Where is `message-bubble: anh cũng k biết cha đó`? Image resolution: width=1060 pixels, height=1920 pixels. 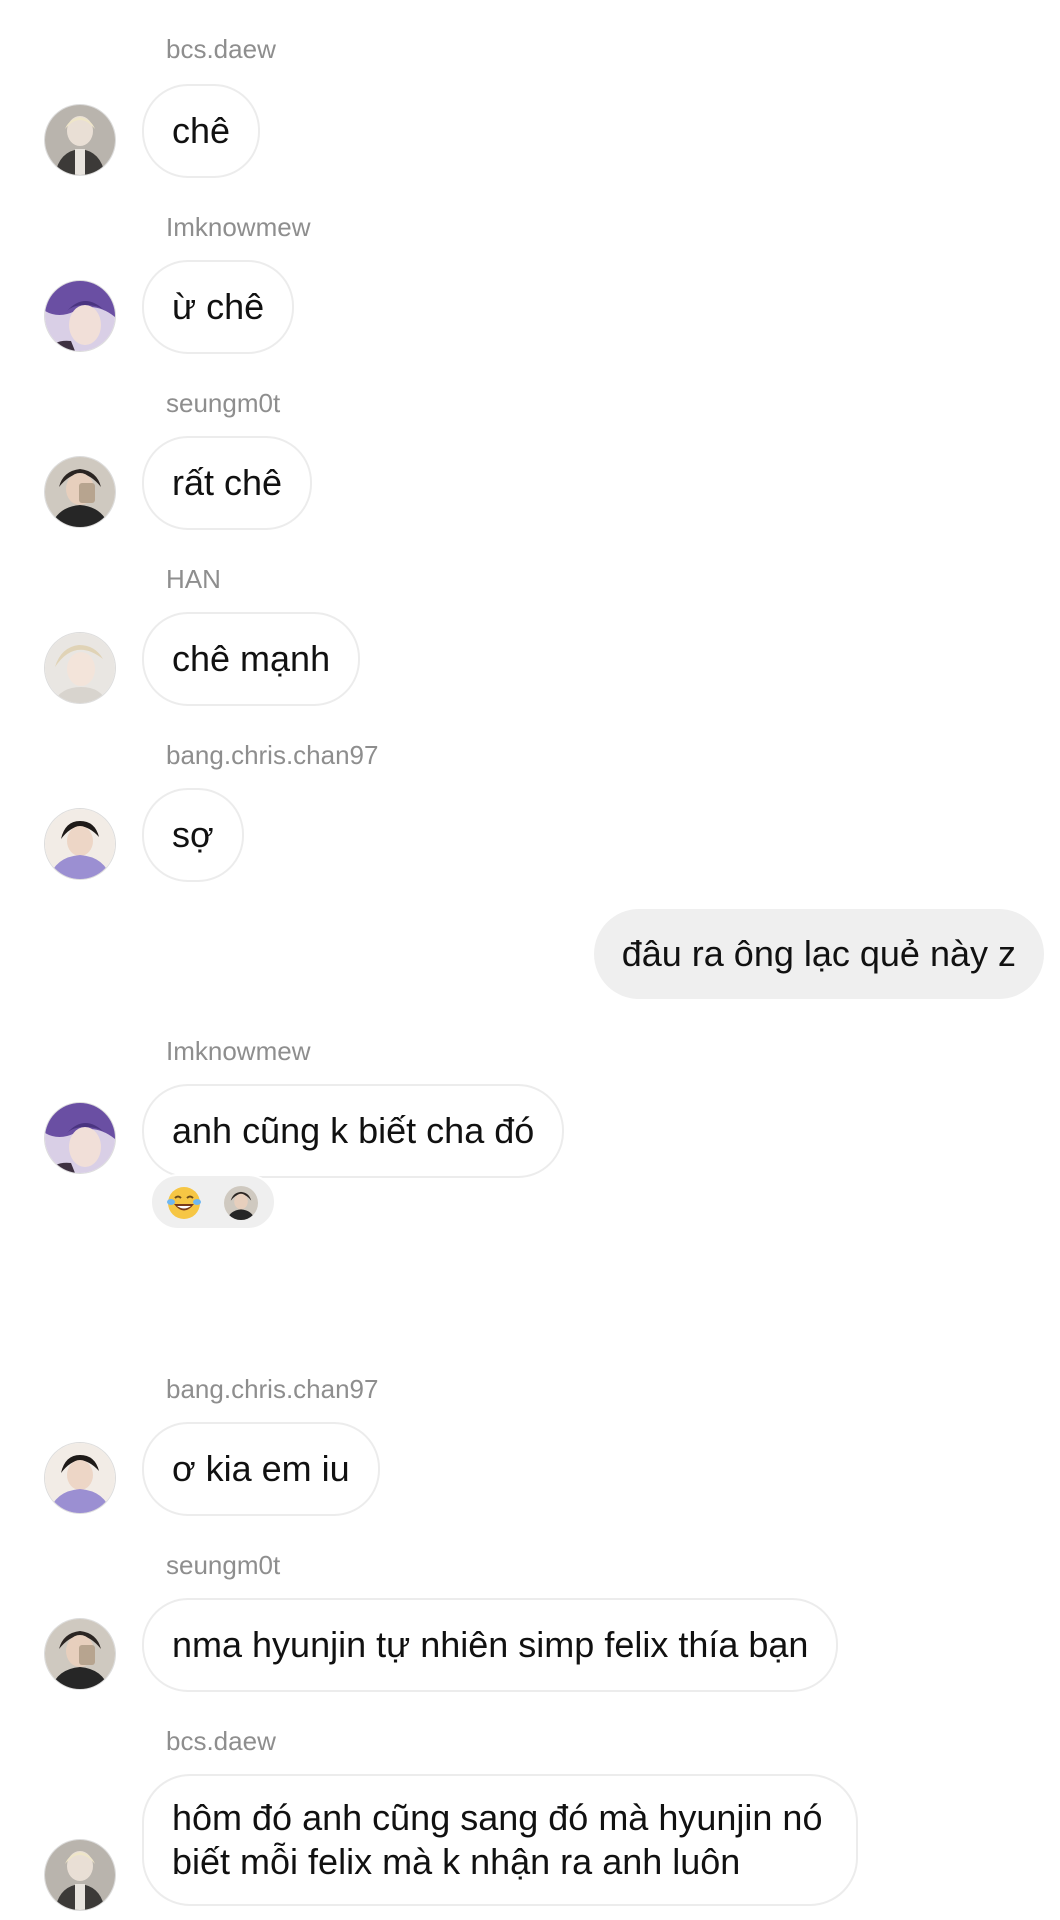 message-bubble: anh cũng k biết cha đó is located at coordinates (353, 1131).